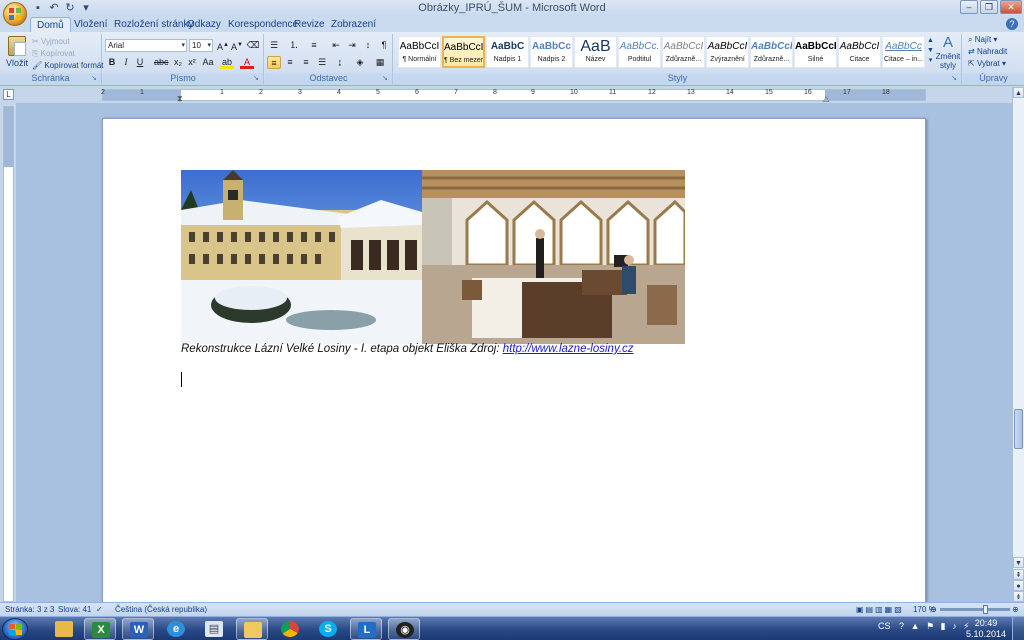  What do you see at coordinates (859, 52) in the screenshot?
I see `style-citace: AaBbCcI Citace` at bounding box center [859, 52].